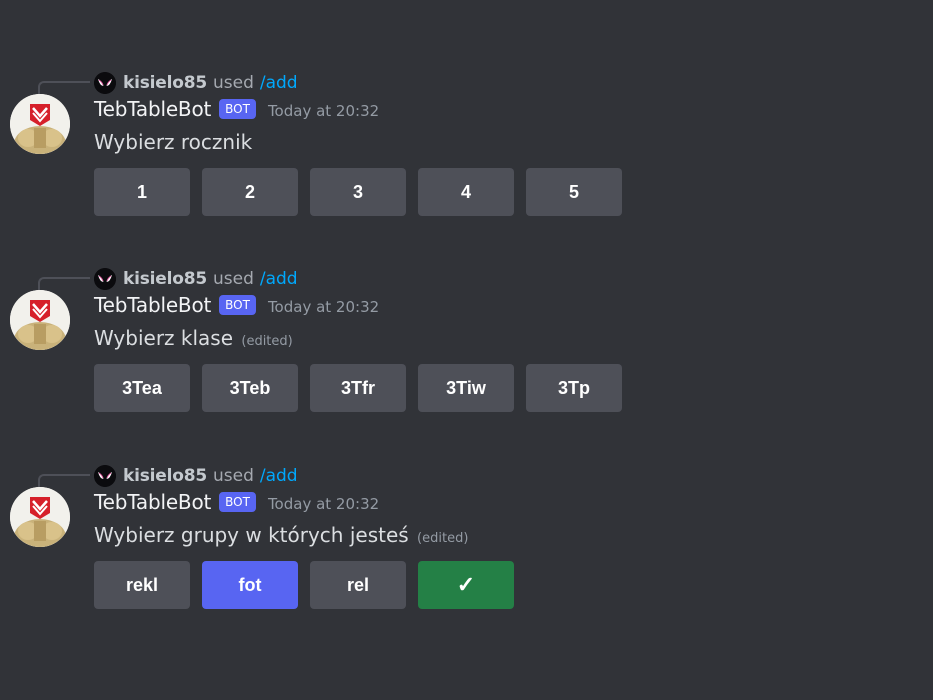 The height and width of the screenshot is (700, 933). What do you see at coordinates (250, 192) in the screenshot?
I see `year-button-2: 2` at bounding box center [250, 192].